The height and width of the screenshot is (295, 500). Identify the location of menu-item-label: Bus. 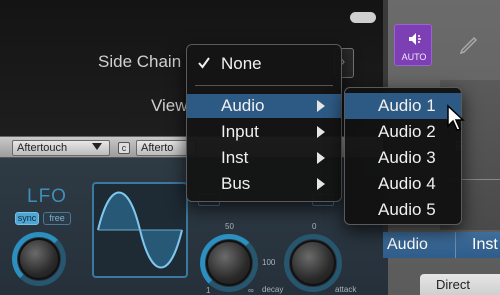
(236, 183).